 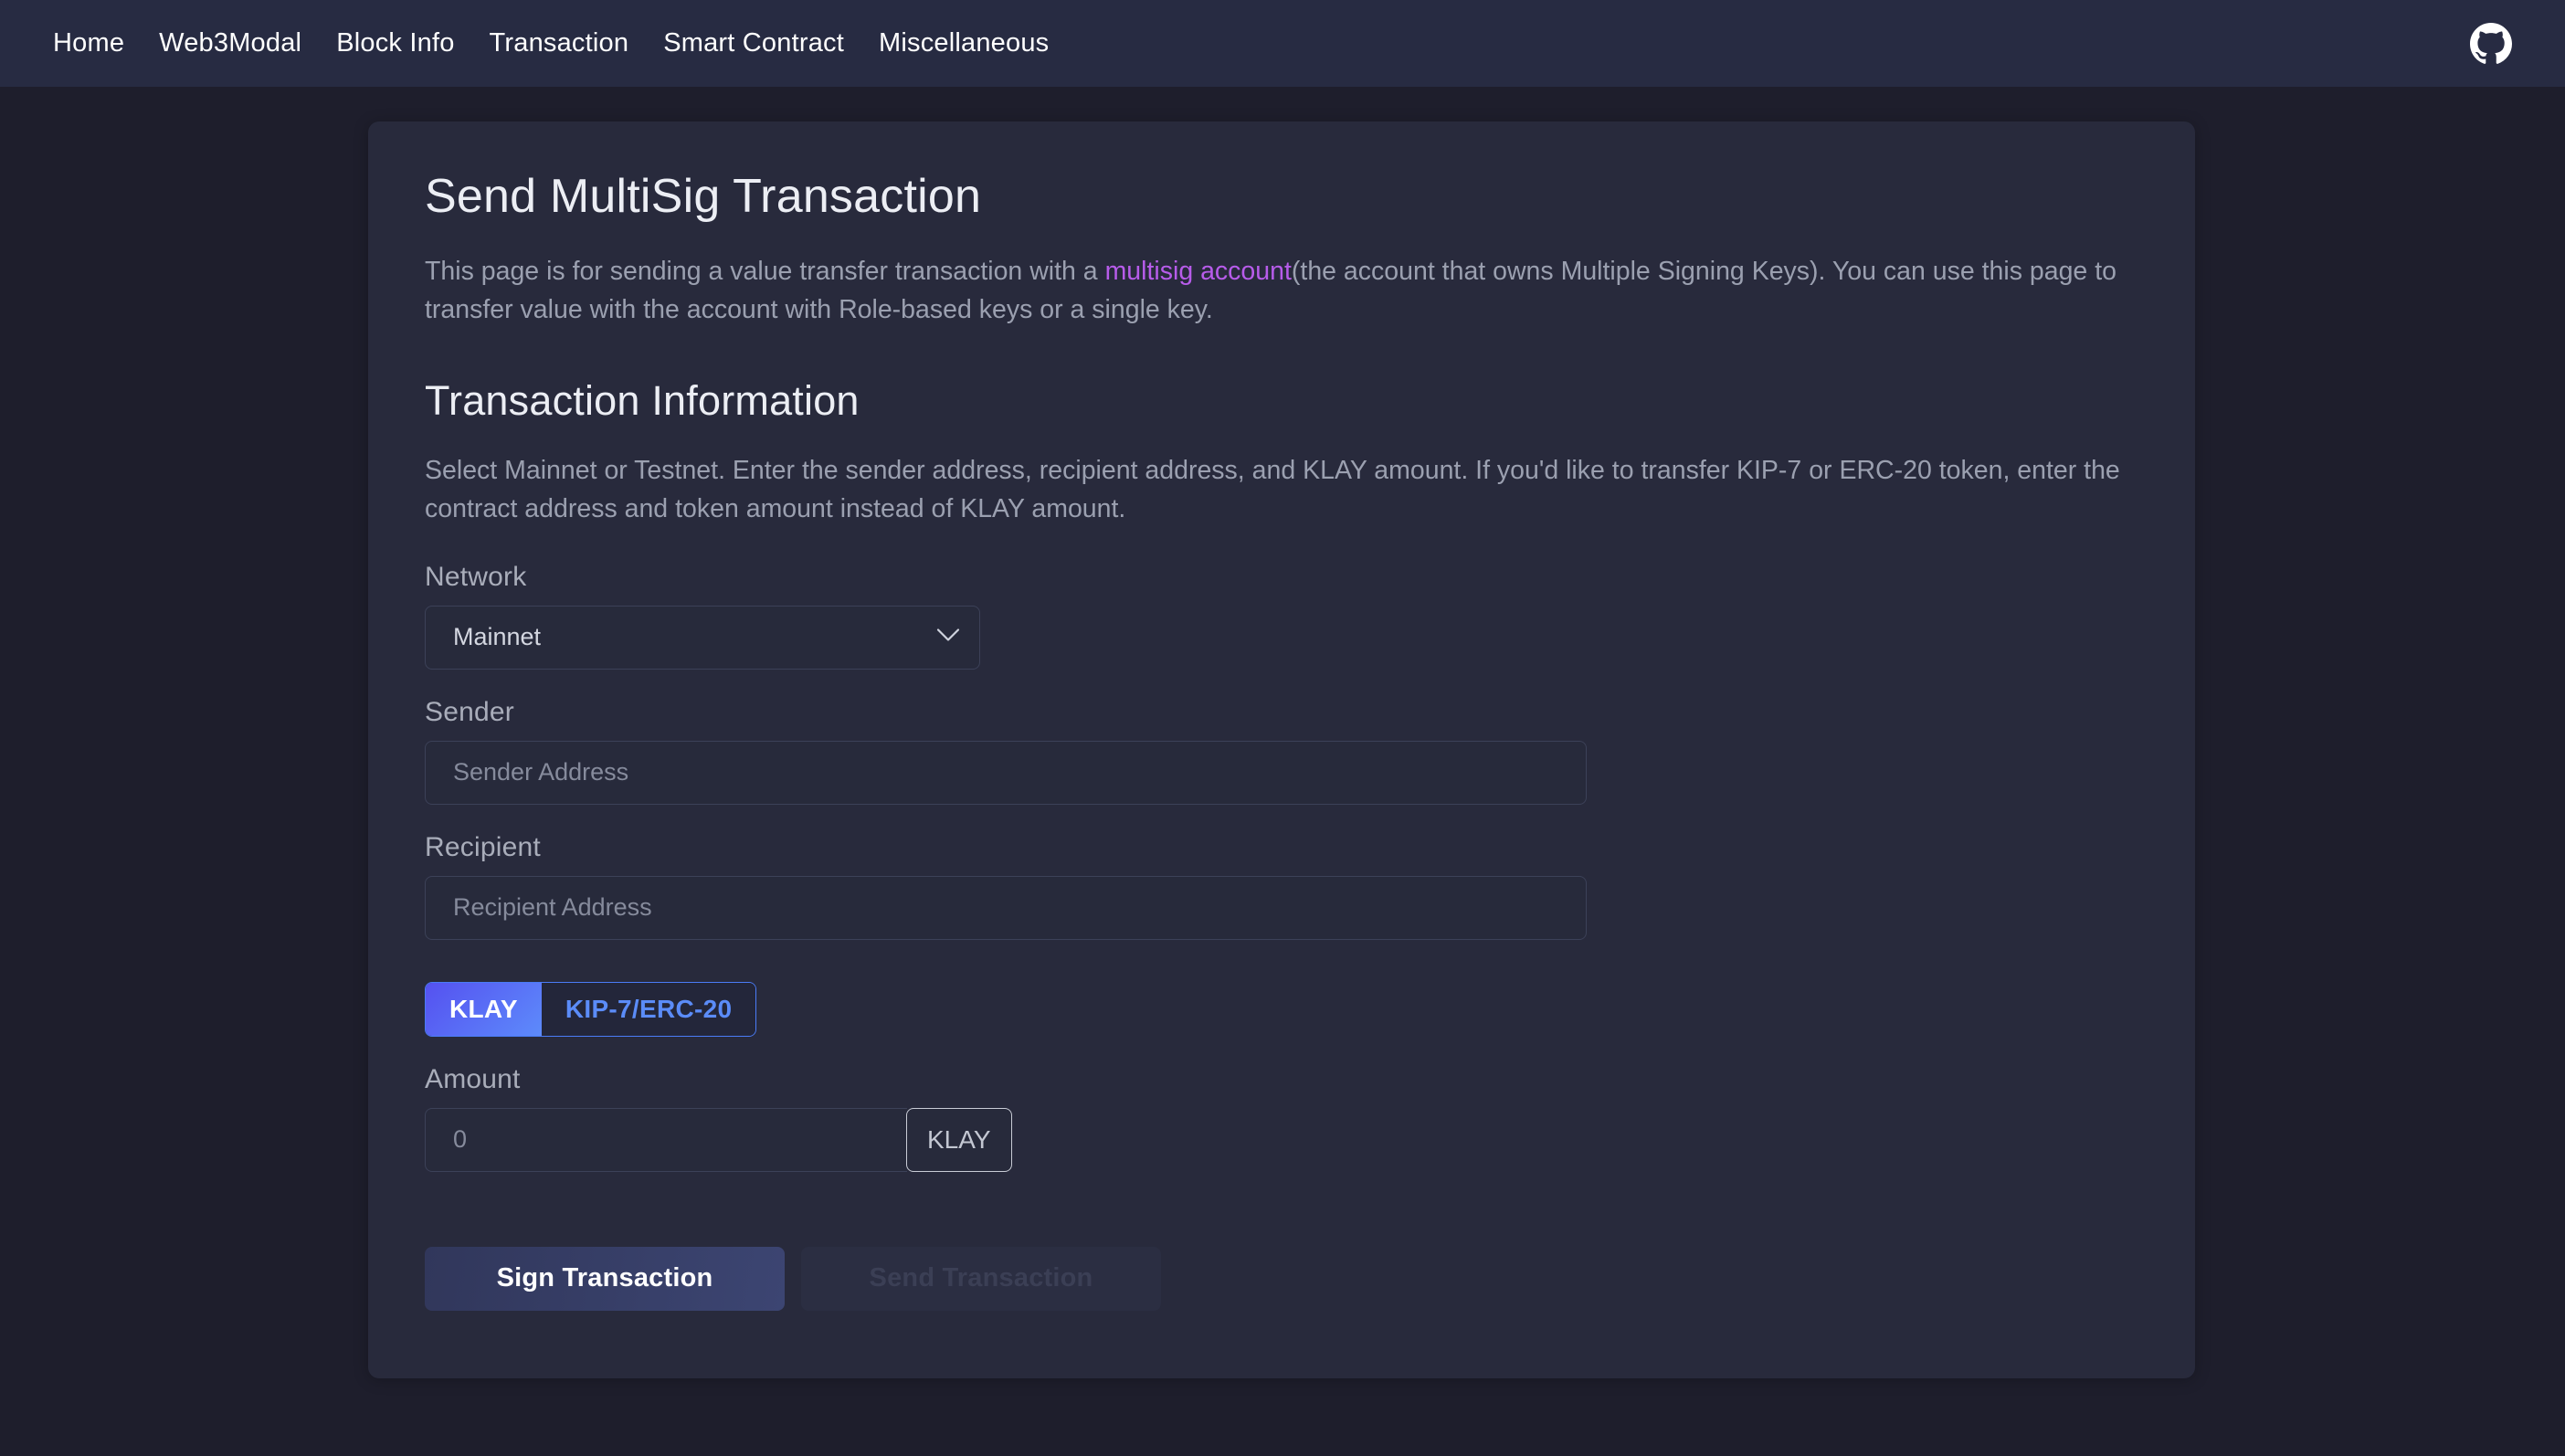 What do you see at coordinates (666, 1140) in the screenshot?
I see `amount-input` at bounding box center [666, 1140].